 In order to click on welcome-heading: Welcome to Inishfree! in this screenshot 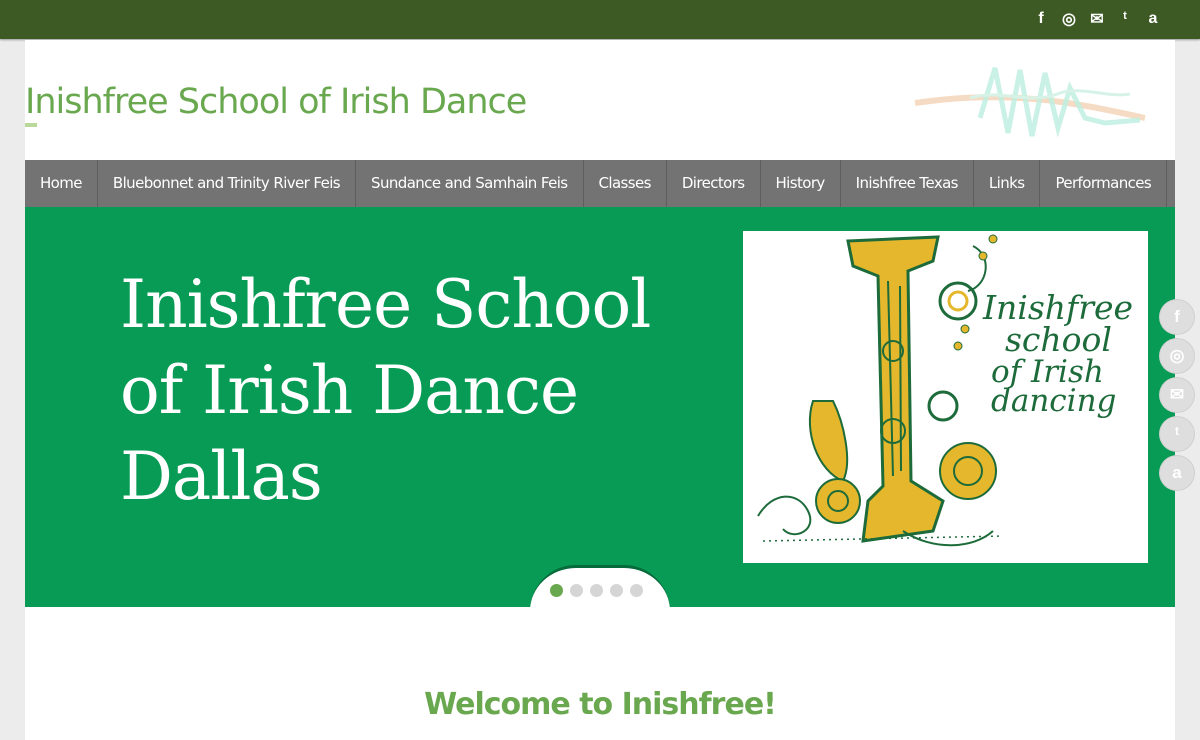, I will do `click(600, 704)`.